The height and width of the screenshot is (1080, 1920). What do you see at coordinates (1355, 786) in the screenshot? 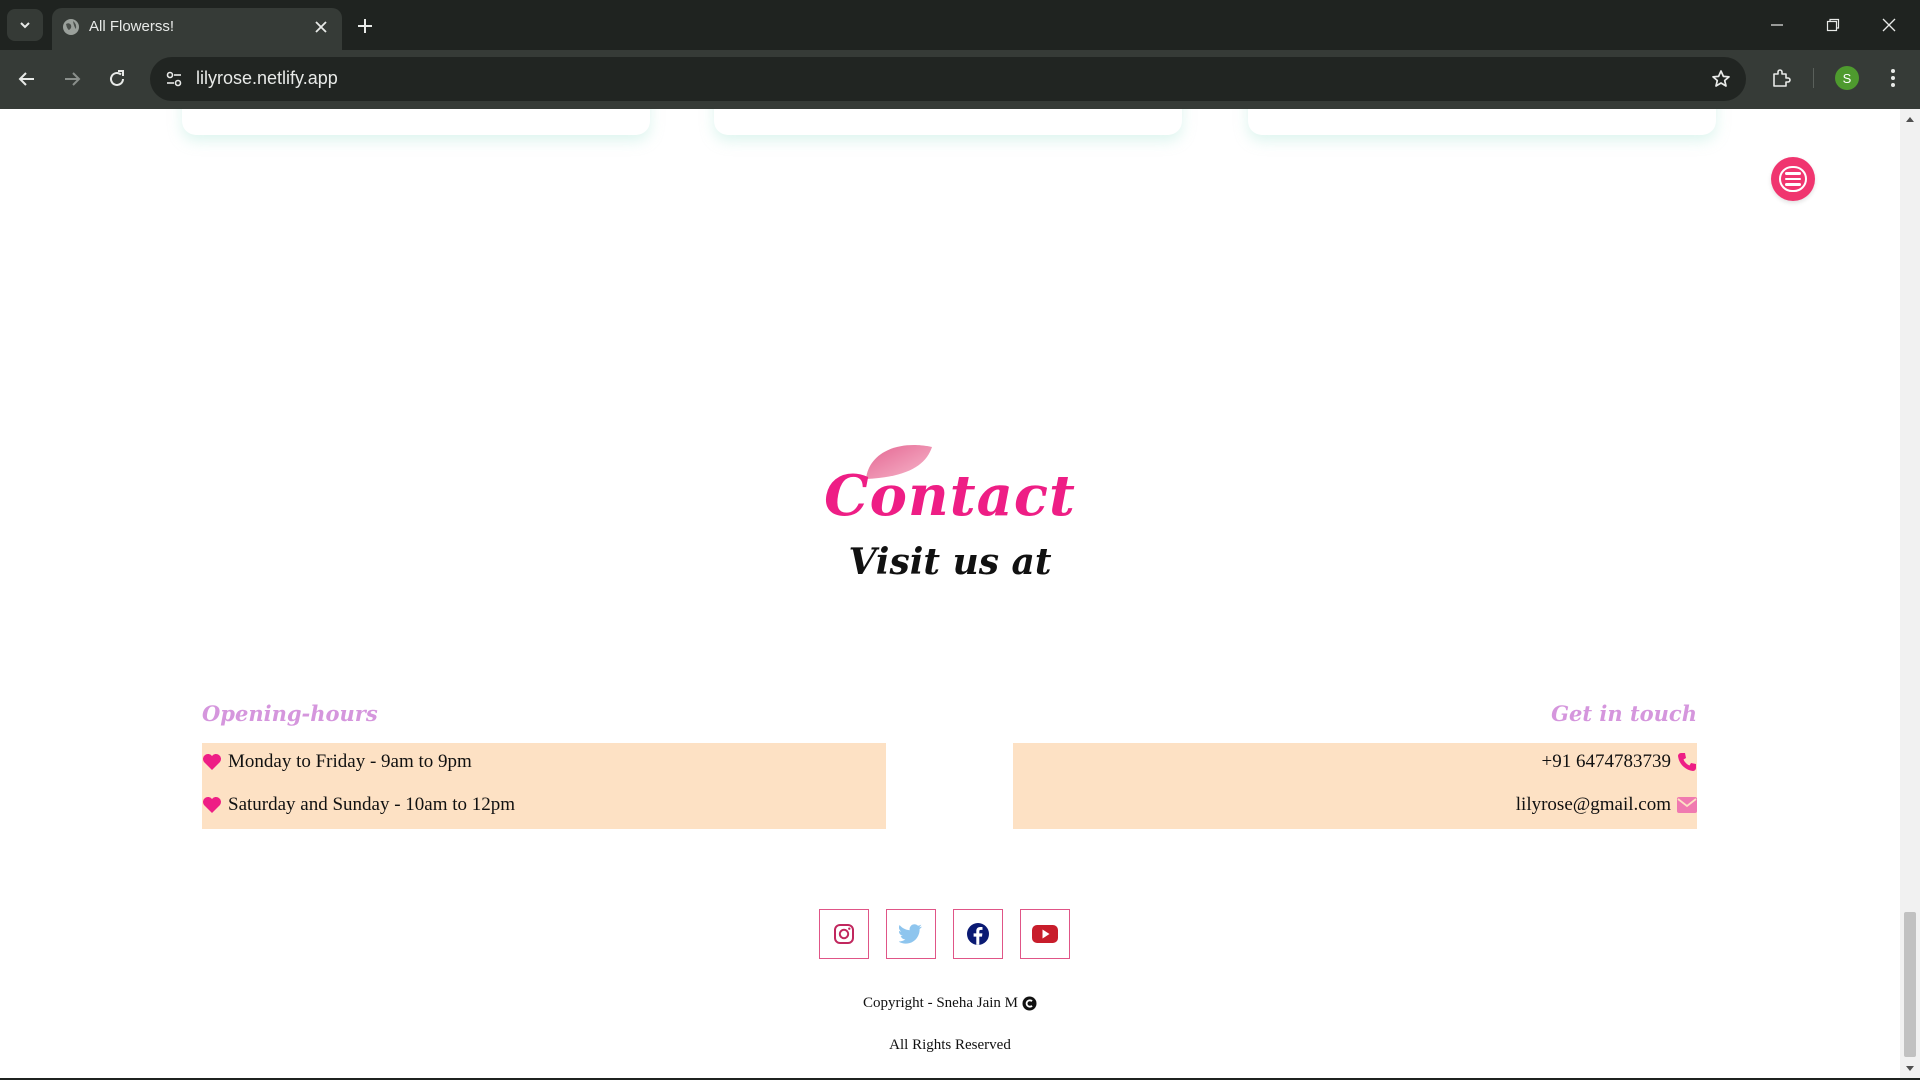
I see `get-in-touch-box: +91 6474783739 lilyrose@gmail.com` at bounding box center [1355, 786].